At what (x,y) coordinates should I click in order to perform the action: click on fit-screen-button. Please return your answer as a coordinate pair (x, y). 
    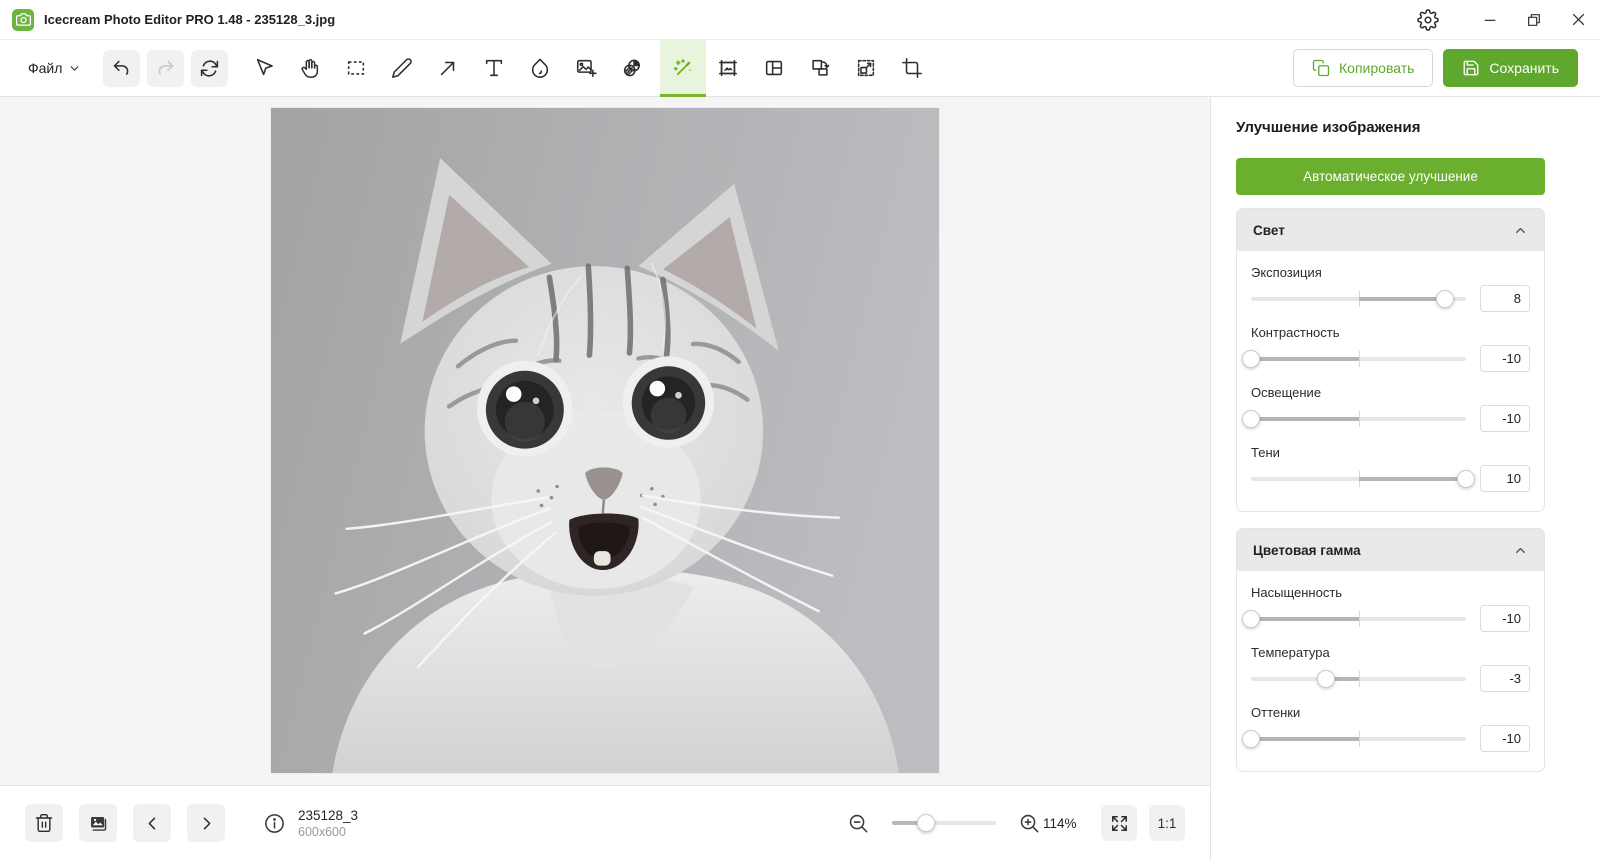
    Looking at the image, I should click on (1119, 823).